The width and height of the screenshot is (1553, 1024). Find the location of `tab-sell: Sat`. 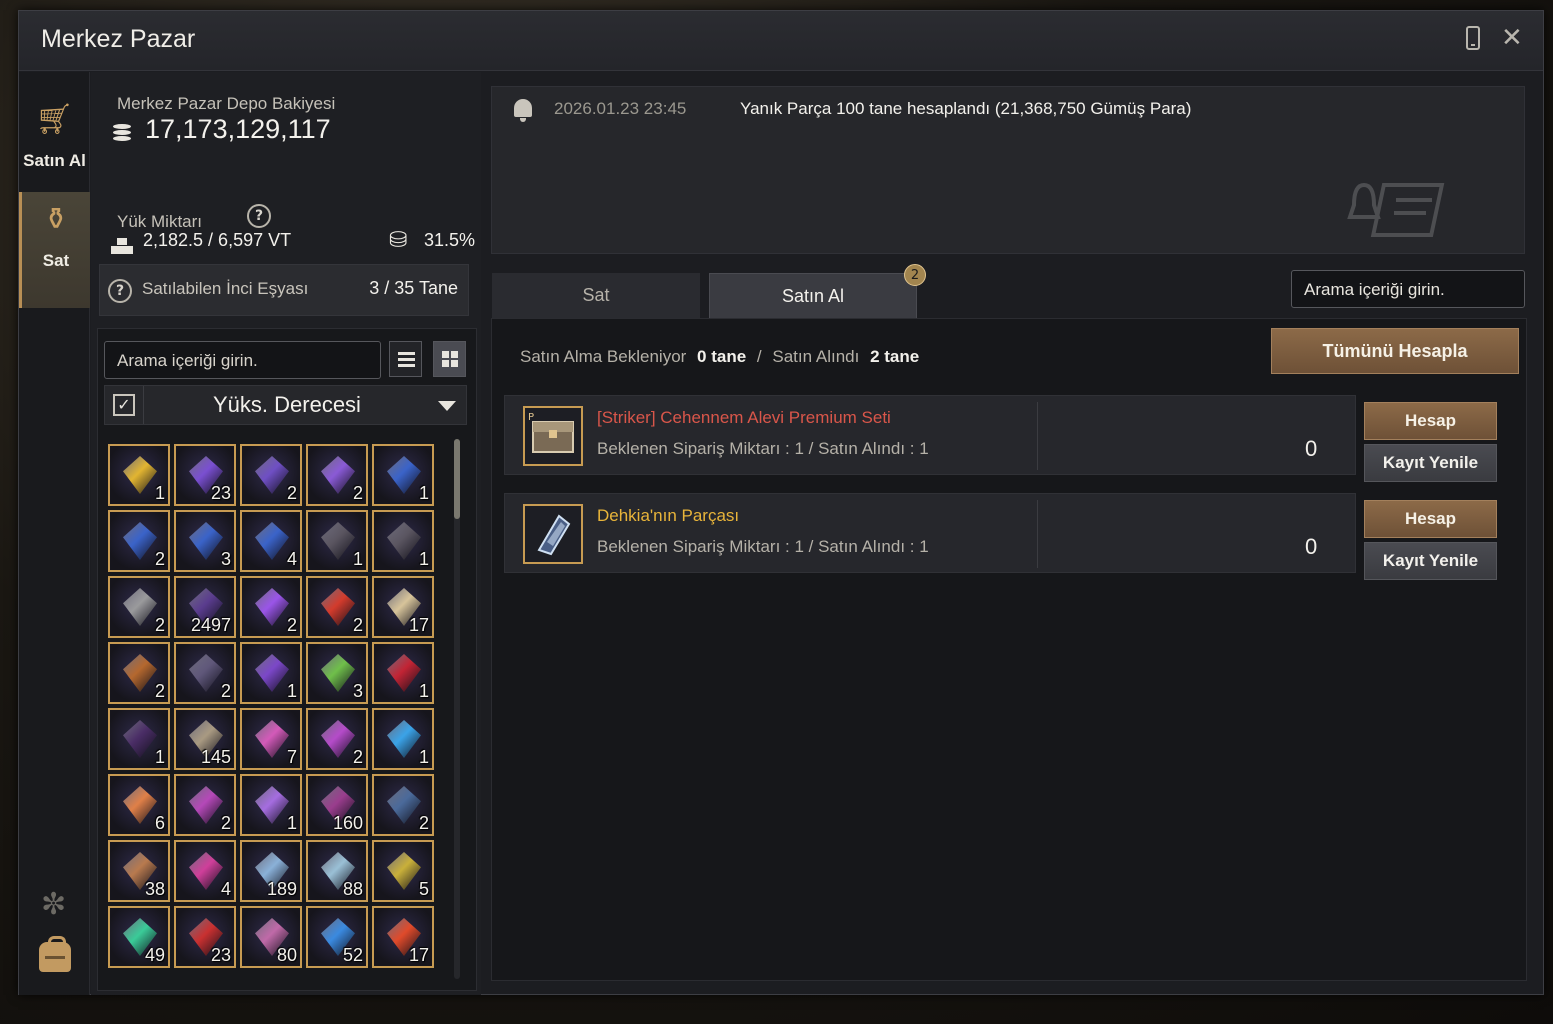

tab-sell: Sat is located at coordinates (596, 296).